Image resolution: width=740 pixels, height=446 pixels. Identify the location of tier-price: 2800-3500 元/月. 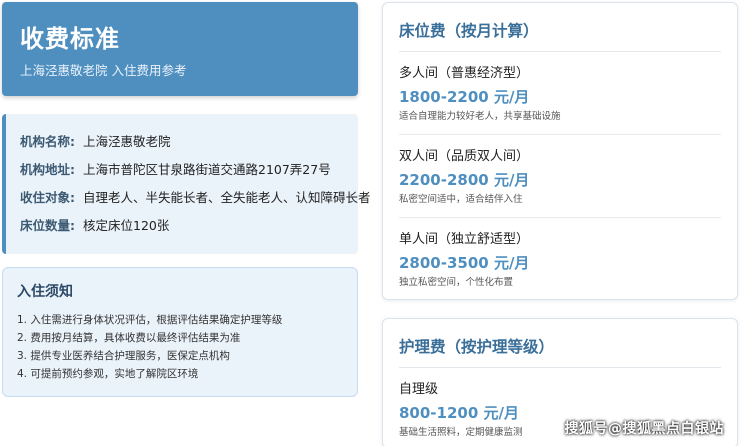
(464, 263).